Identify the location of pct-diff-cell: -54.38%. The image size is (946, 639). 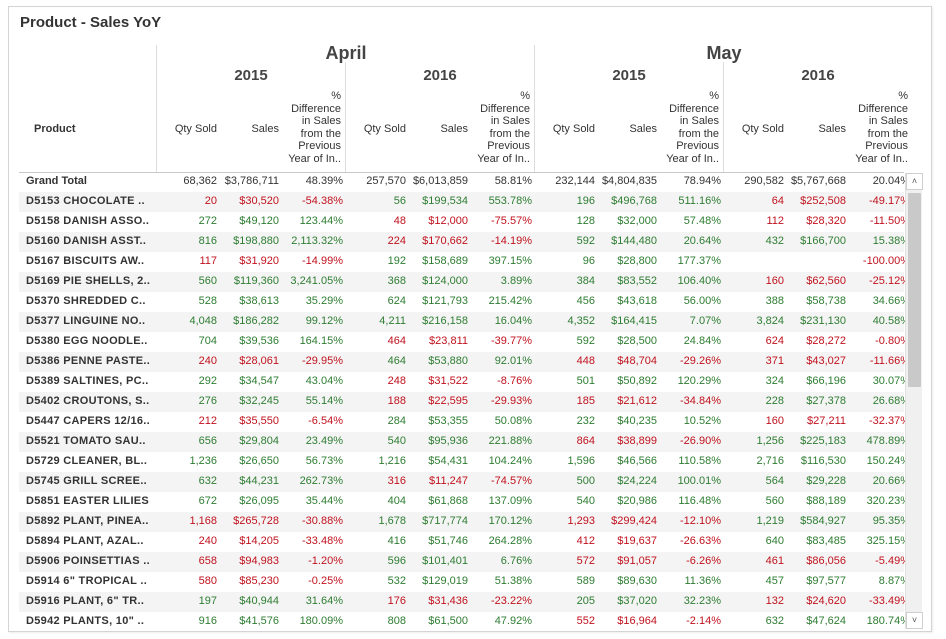
(322, 201).